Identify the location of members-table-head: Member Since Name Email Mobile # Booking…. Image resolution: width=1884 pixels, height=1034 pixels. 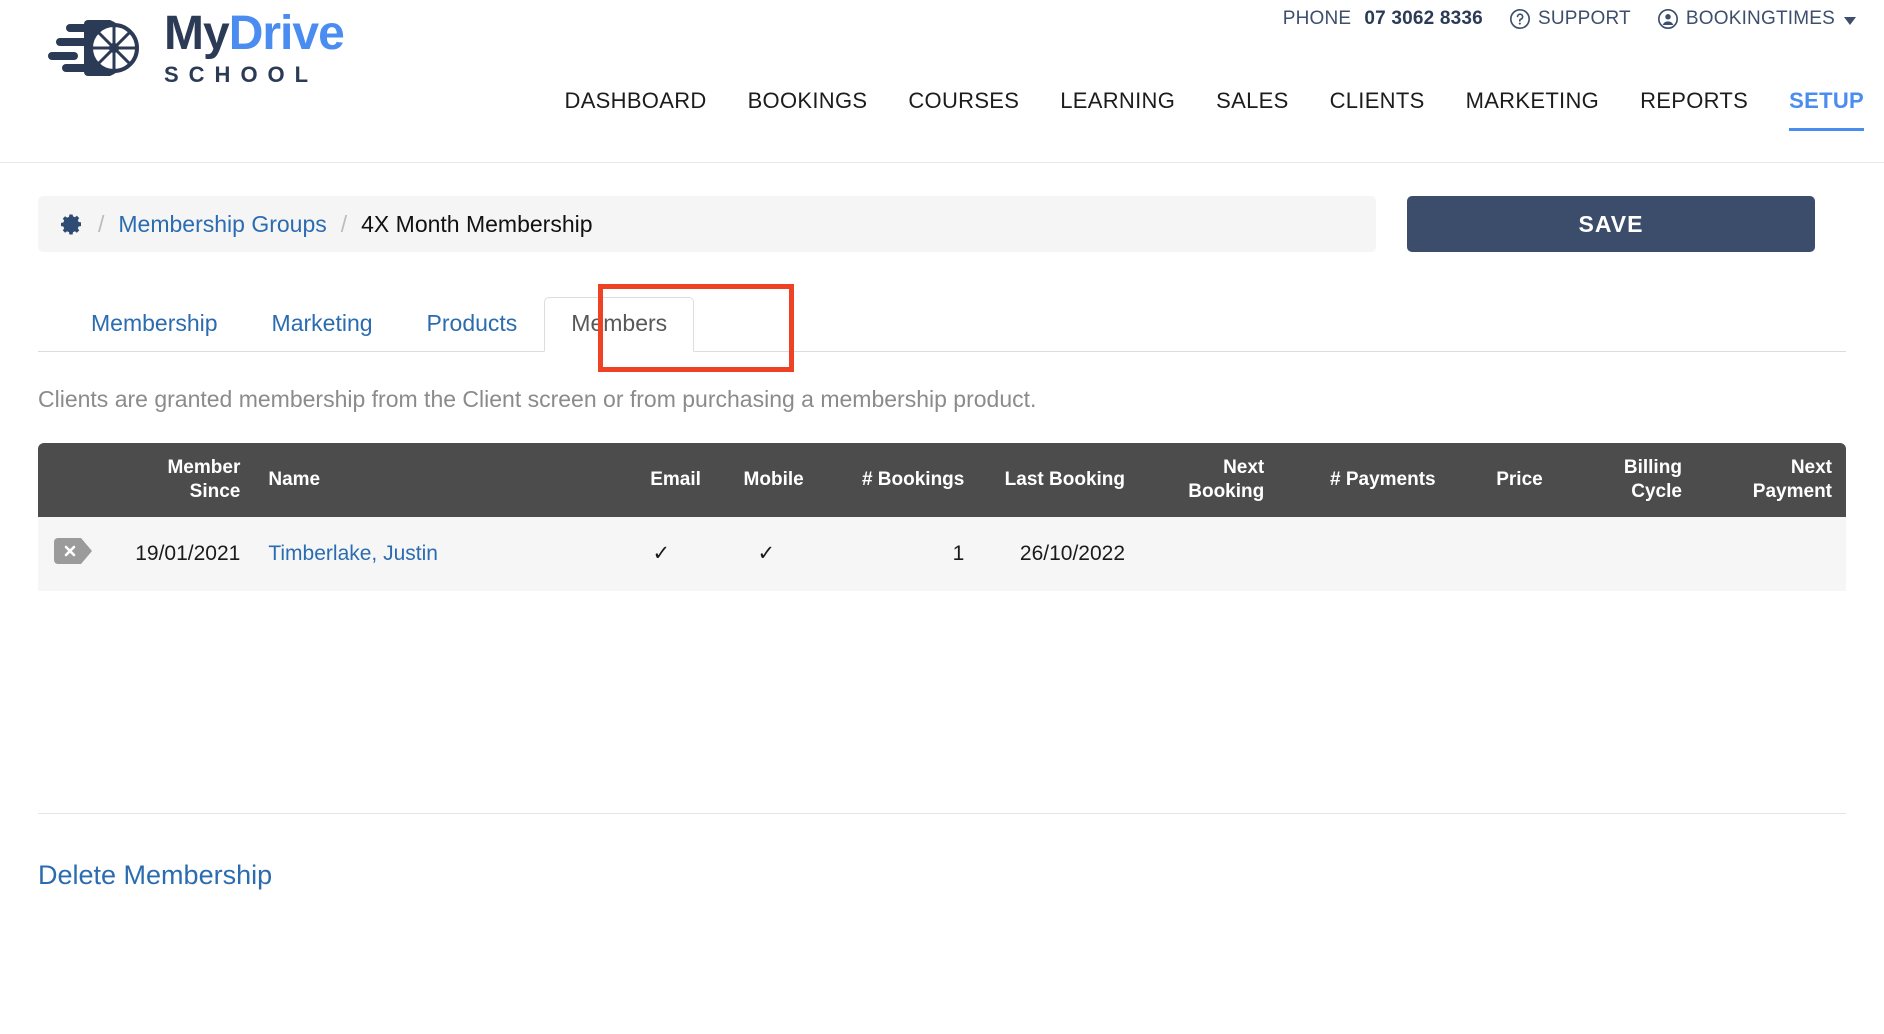
(942, 480).